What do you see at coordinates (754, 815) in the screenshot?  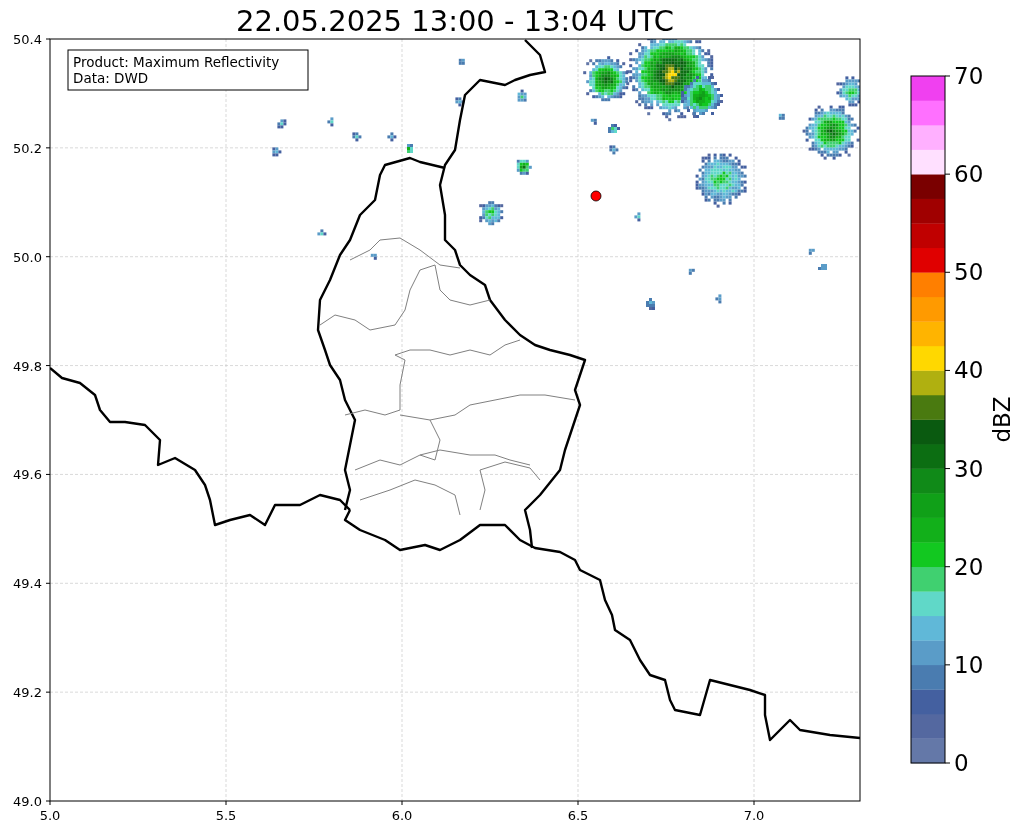 I see `x-tick-label: 7.0` at bounding box center [754, 815].